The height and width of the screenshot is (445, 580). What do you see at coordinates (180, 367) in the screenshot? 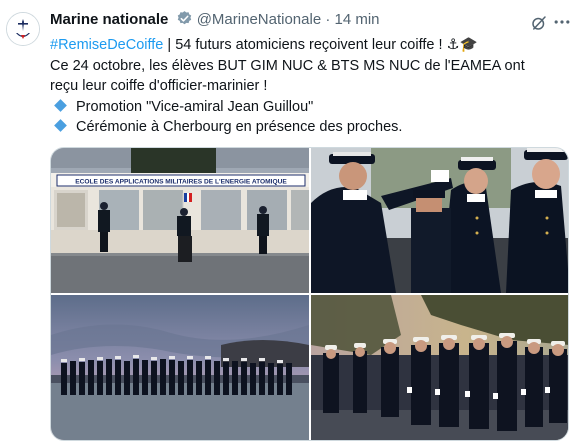
I see `photo-formation-dusk` at bounding box center [180, 367].